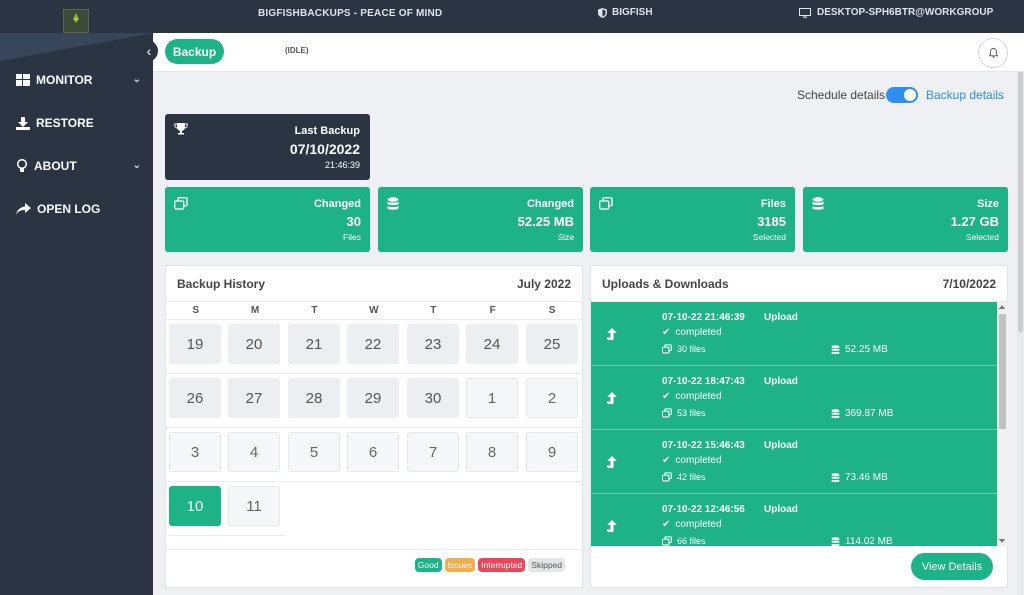 The width and height of the screenshot is (1024, 595). I want to click on sidebar-item-restore: RESTORE, so click(78, 123).